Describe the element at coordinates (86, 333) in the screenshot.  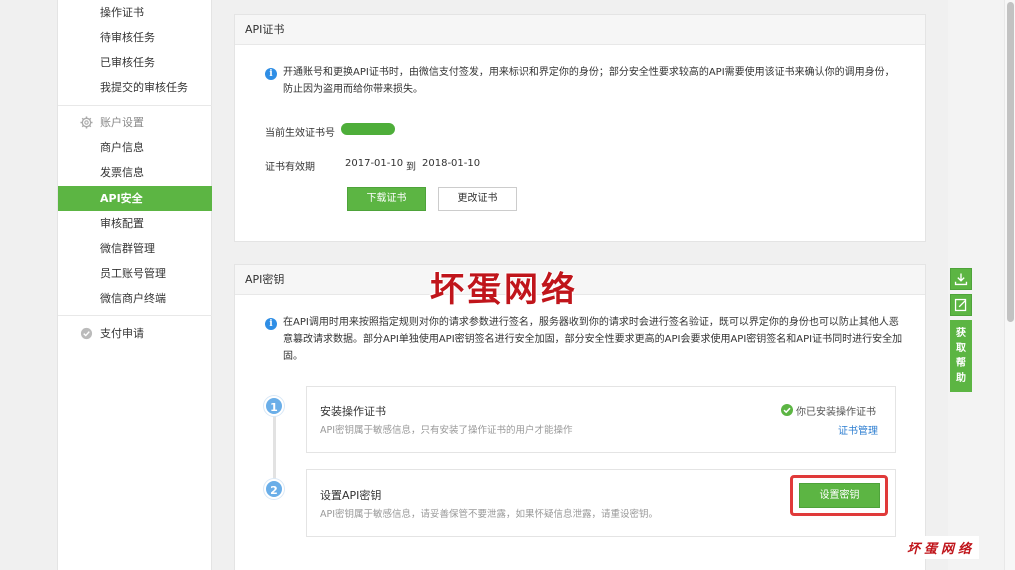
I see `pay-apply-icon` at that location.